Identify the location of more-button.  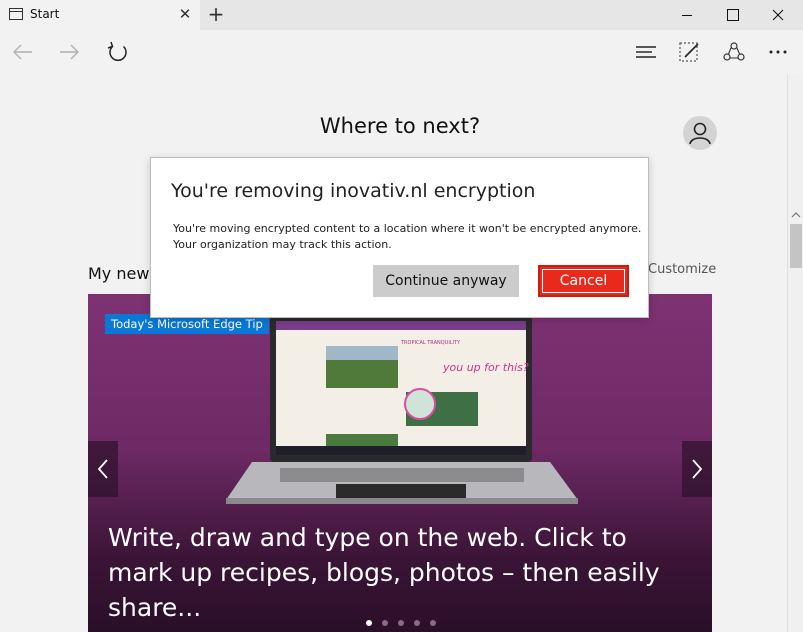
(778, 52).